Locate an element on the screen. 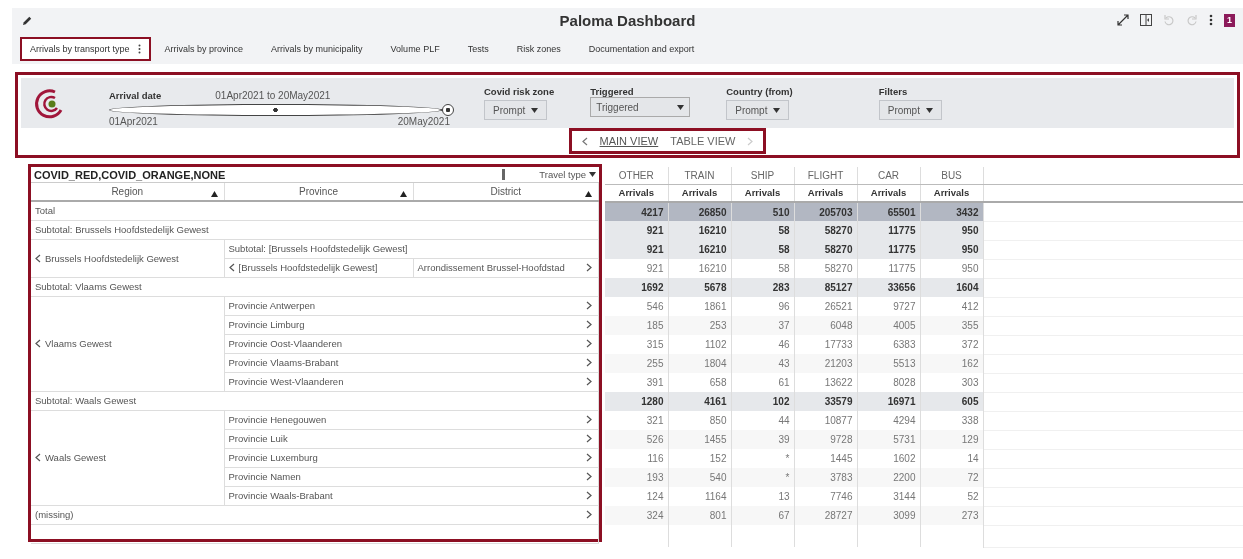  column-header: FLIGHT is located at coordinates (825, 175).